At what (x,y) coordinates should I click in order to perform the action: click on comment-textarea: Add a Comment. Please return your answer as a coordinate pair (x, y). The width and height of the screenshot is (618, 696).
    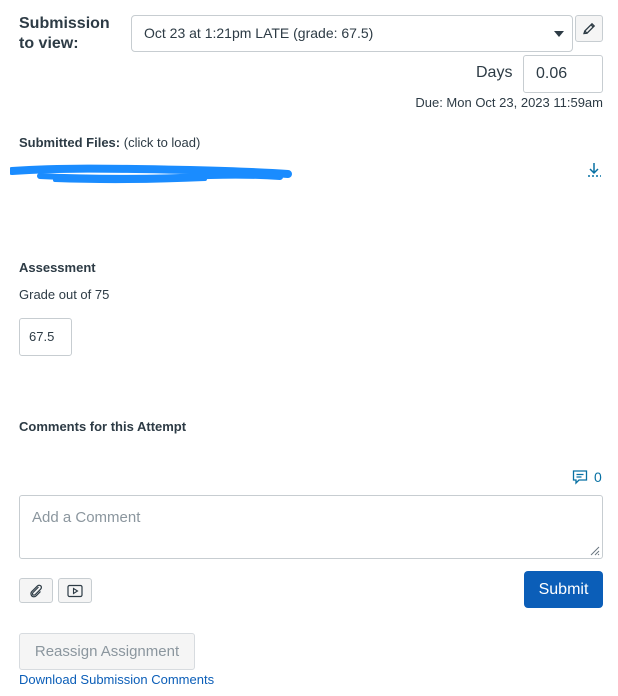
    Looking at the image, I should click on (311, 527).